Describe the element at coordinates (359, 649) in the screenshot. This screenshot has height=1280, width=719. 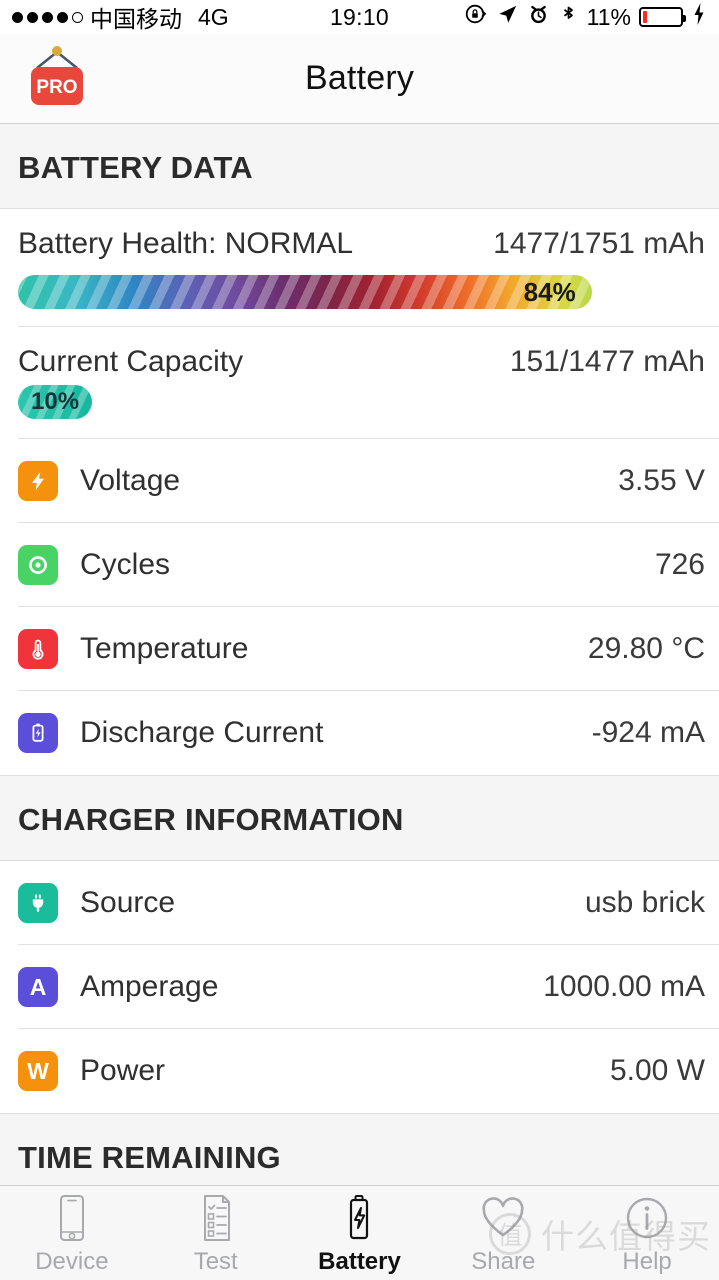
I see `table-row-temperature: Temperature 29.80 °C` at that location.